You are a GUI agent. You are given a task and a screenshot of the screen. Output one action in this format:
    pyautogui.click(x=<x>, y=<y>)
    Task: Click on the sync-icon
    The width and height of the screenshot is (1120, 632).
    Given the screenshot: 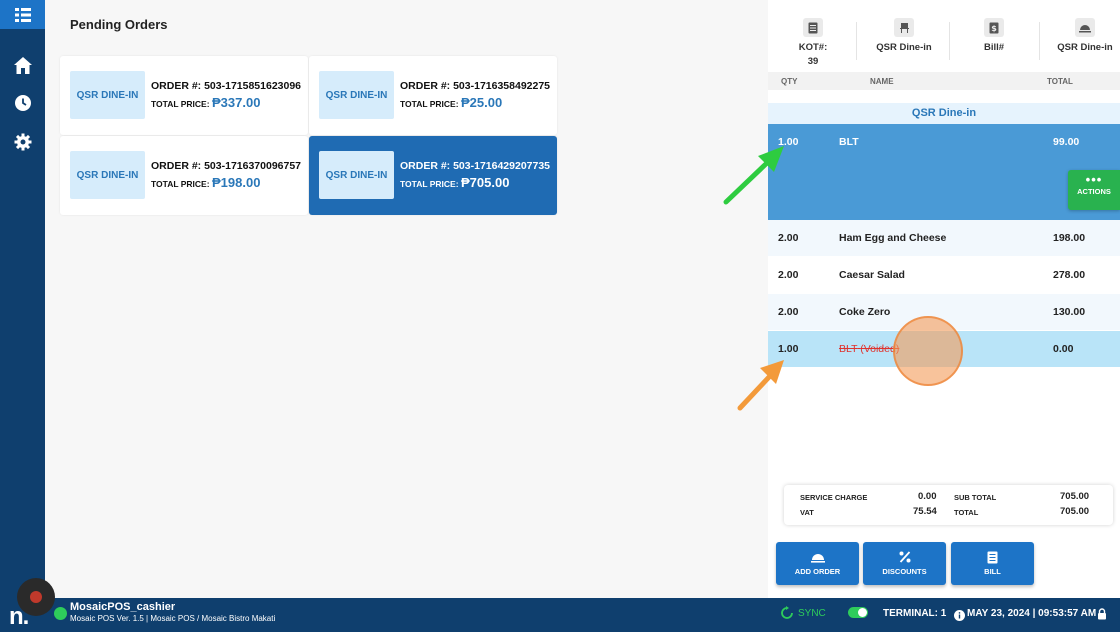 What is the action you would take?
    pyautogui.click(x=787, y=615)
    